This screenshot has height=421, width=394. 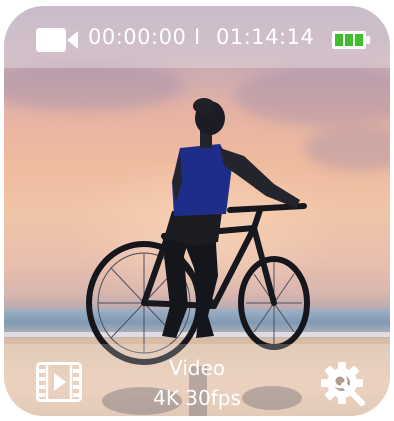 What do you see at coordinates (343, 384) in the screenshot?
I see `settings-gear-icon` at bounding box center [343, 384].